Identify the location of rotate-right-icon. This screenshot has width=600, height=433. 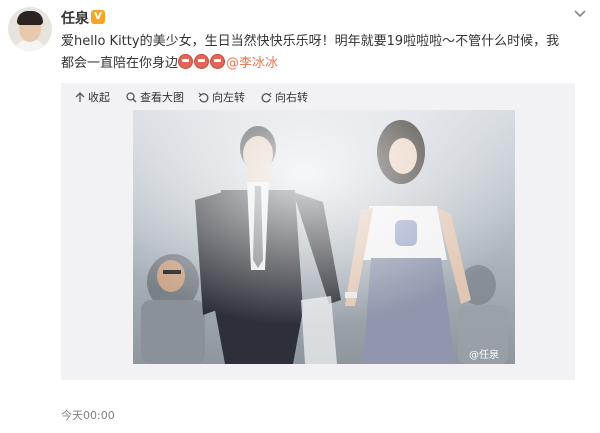
(266, 97).